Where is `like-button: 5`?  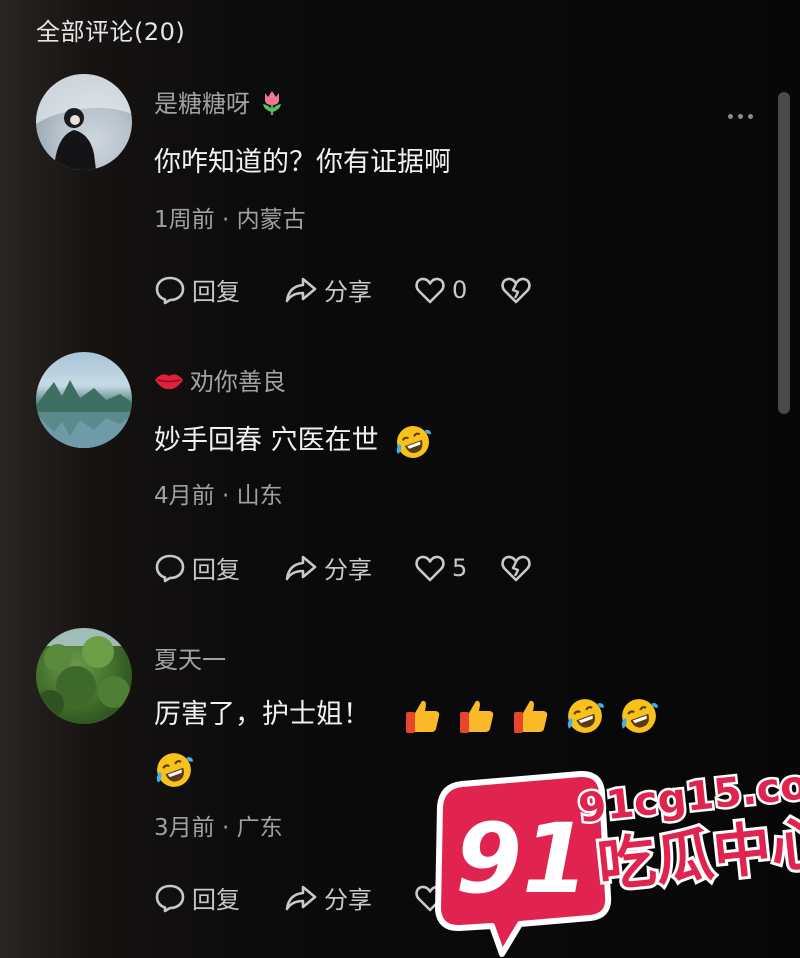
like-button: 5 is located at coordinates (457, 568).